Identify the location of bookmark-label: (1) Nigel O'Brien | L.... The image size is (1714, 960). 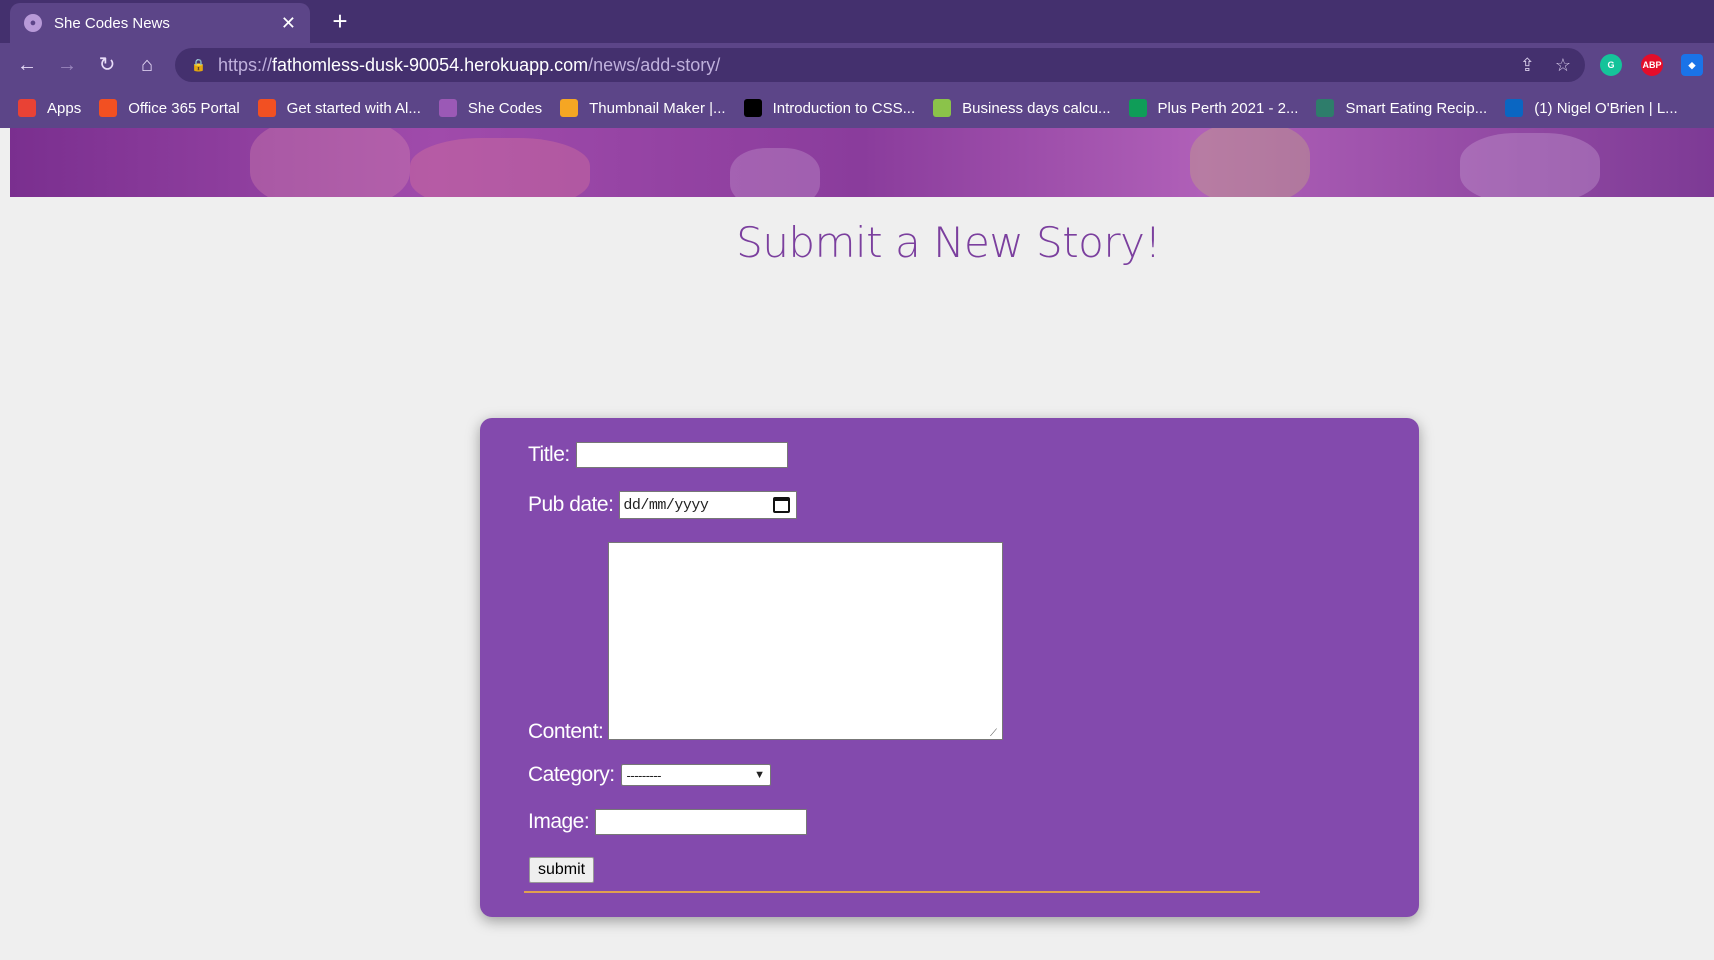
(1606, 108).